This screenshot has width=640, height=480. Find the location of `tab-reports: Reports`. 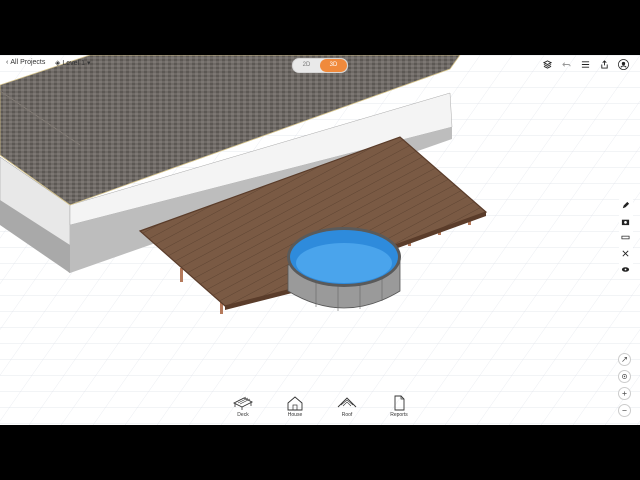

tab-reports: Reports is located at coordinates (399, 406).